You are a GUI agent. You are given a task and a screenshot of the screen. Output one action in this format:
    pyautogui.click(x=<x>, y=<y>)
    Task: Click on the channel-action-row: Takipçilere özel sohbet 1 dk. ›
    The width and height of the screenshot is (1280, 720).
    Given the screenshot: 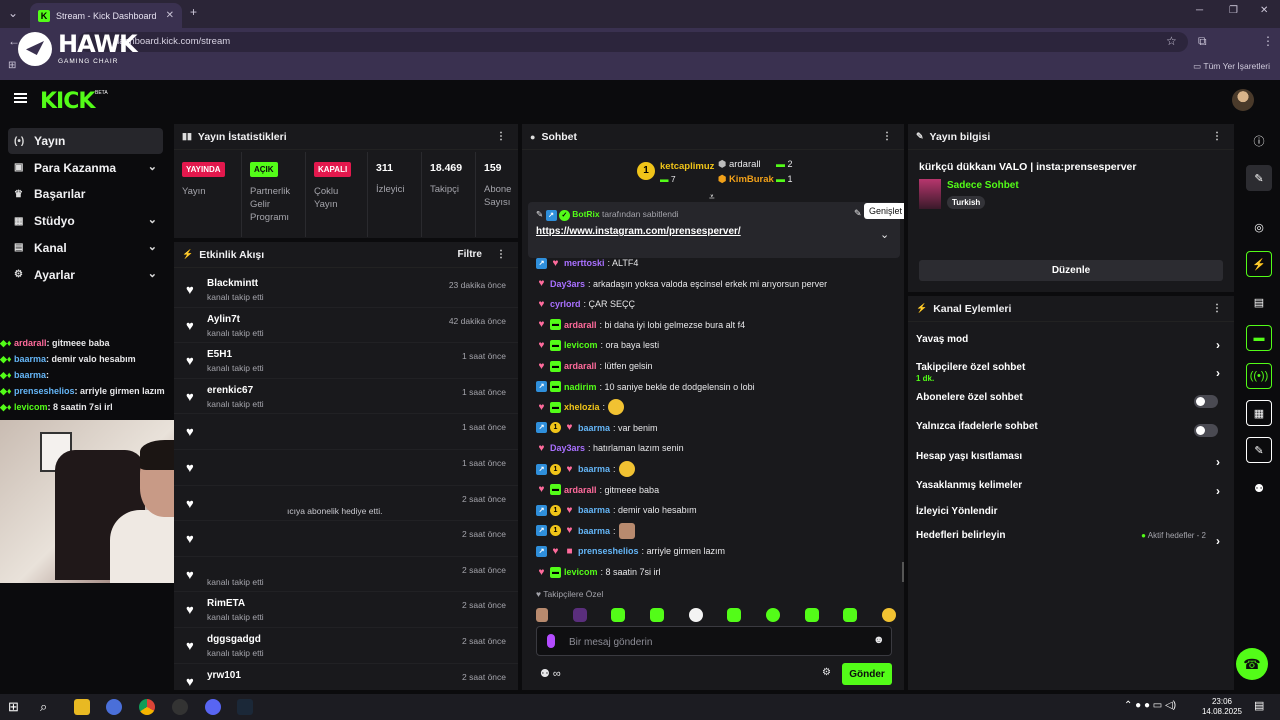 What is the action you would take?
    pyautogui.click(x=1072, y=376)
    